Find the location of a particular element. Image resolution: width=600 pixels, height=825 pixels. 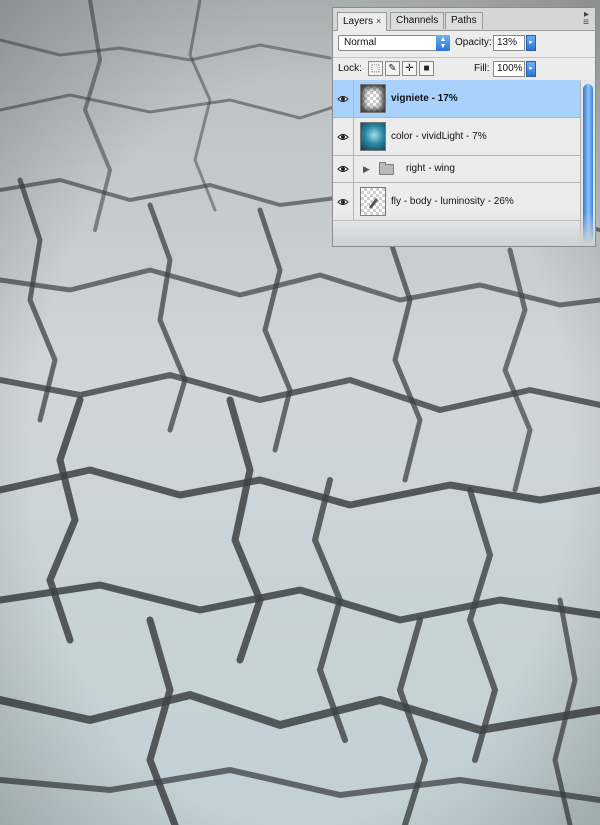

layer-name: vigniete - 17% is located at coordinates (424, 98).